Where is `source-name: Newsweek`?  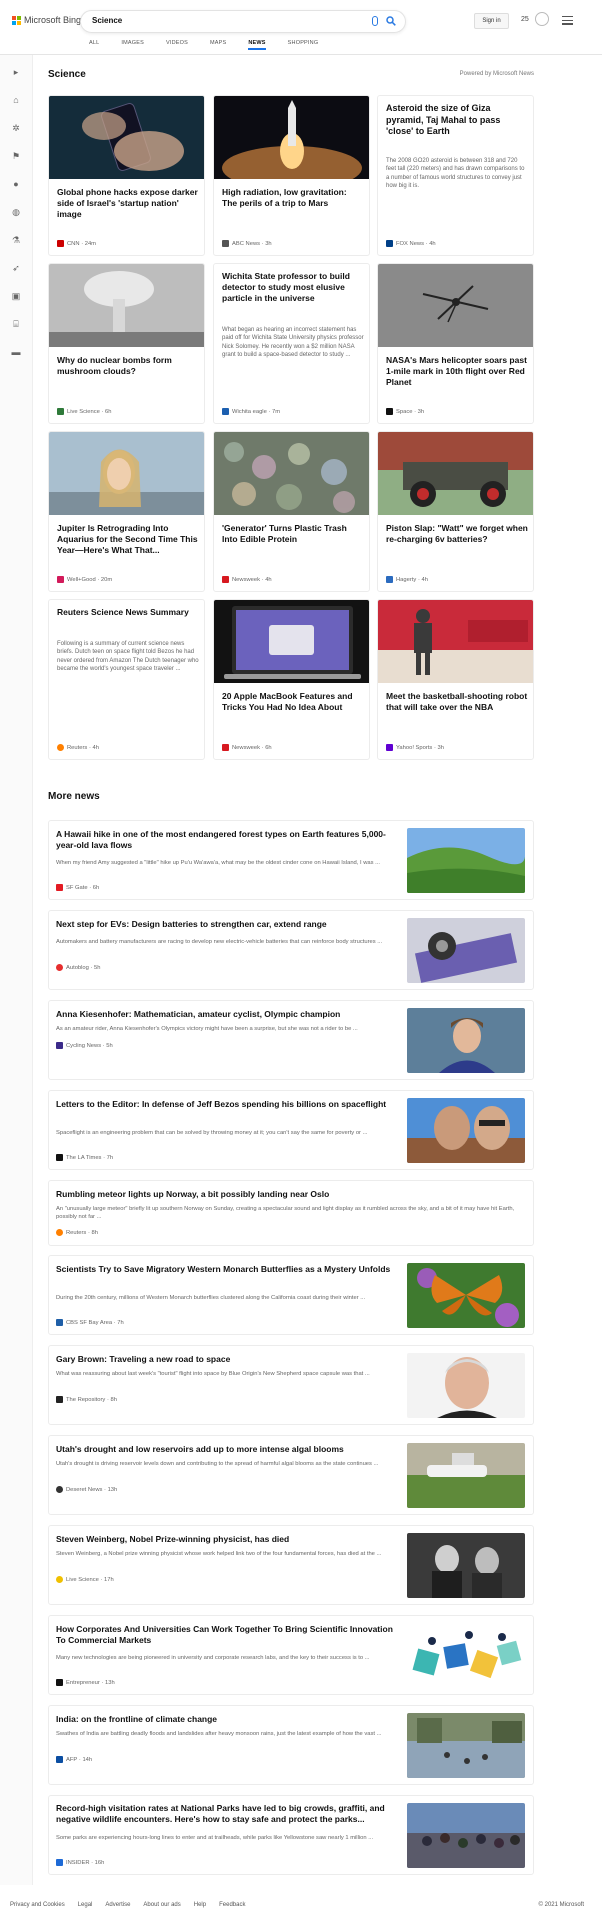 source-name: Newsweek is located at coordinates (246, 747).